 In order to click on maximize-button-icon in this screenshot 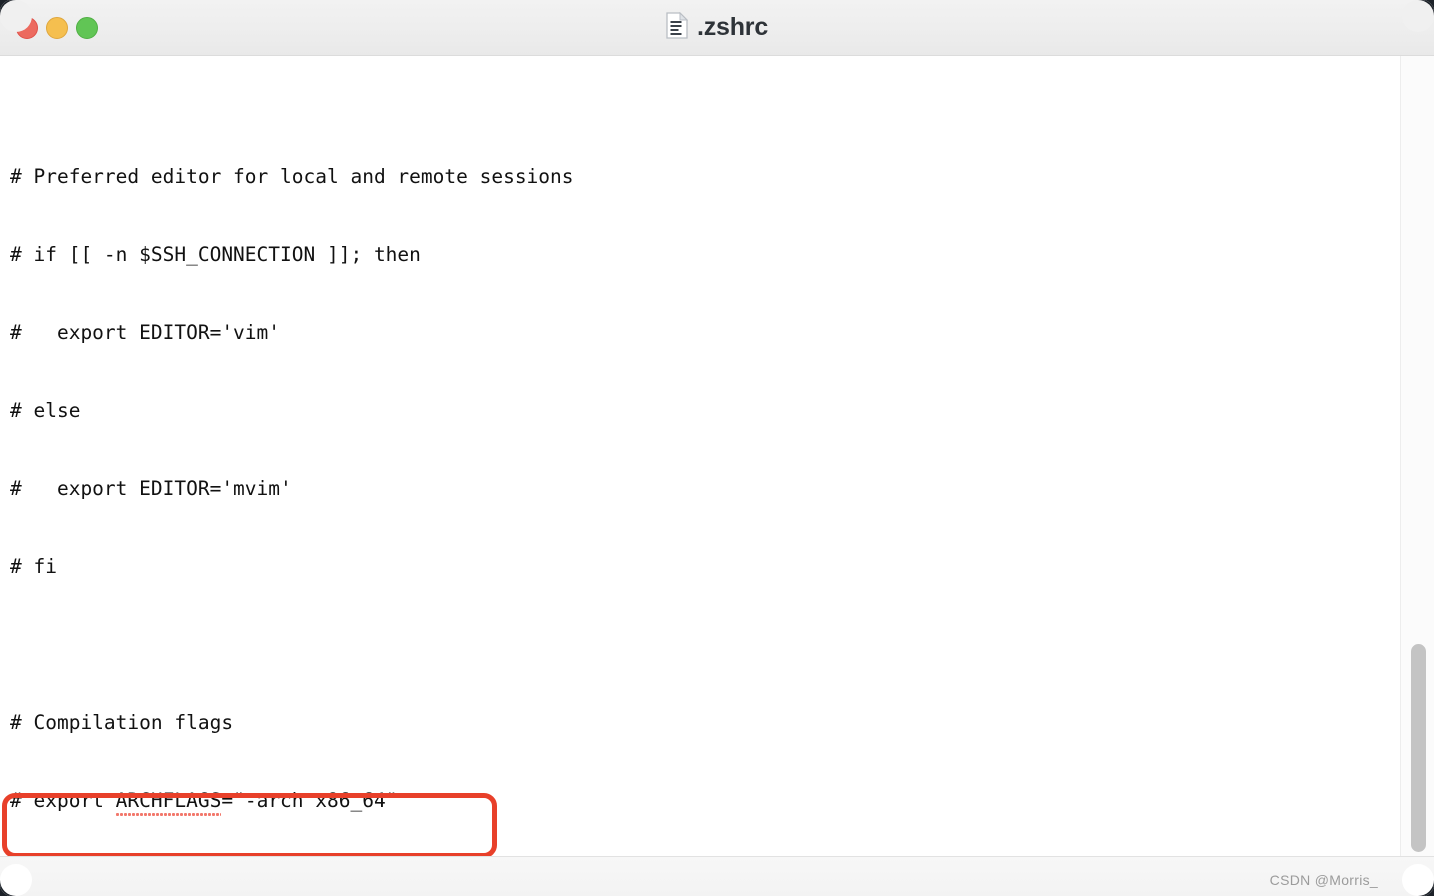, I will do `click(87, 27)`.